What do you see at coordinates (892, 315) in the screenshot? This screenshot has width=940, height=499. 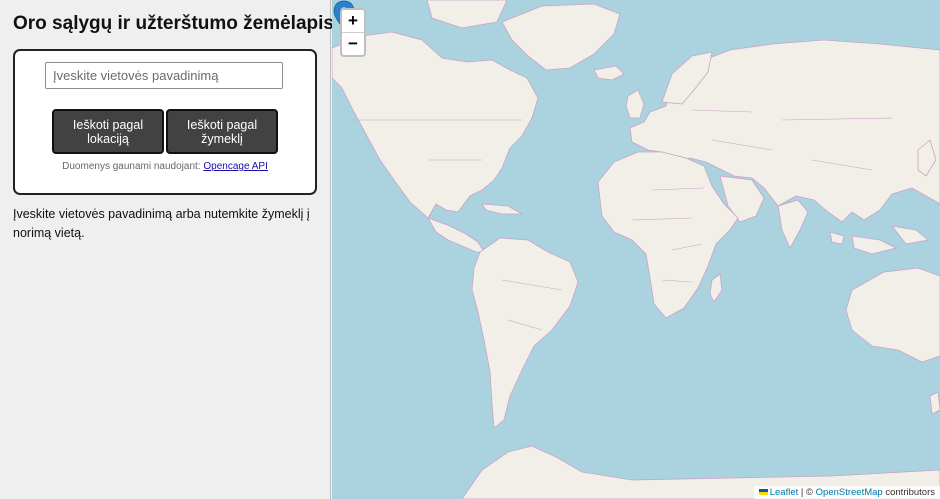 I see `australia-landmass` at bounding box center [892, 315].